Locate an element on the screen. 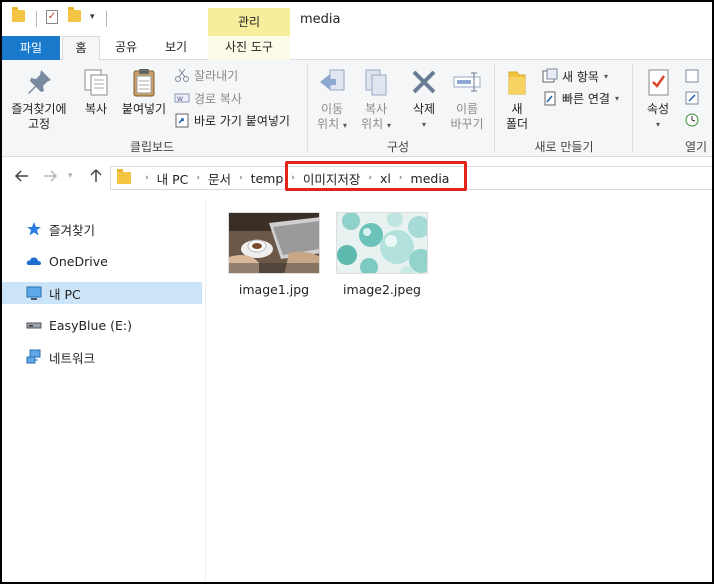  new-folder-icon is located at coordinates (74, 14).